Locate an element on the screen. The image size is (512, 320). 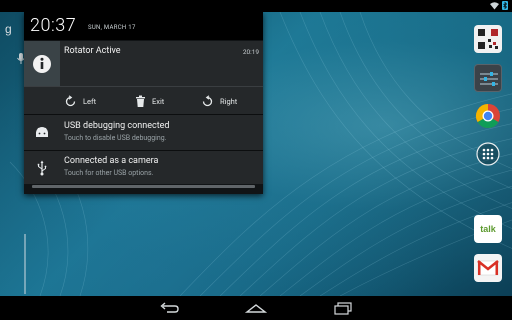
svg-text: g is located at coordinates (8, 29).